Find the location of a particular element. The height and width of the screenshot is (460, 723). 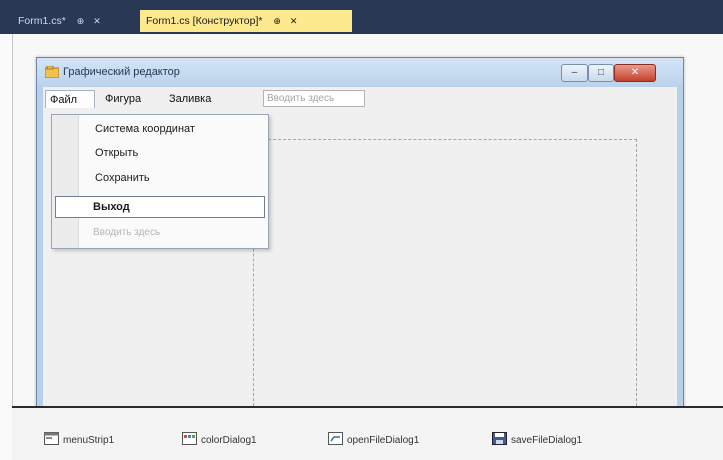

dropdown-type-here-input: Вводить здесь is located at coordinates (126, 232).